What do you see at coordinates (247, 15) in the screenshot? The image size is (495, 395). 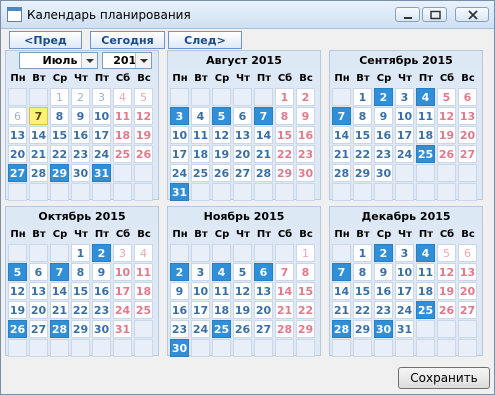 I see `title-bar: Календарь планирования` at bounding box center [247, 15].